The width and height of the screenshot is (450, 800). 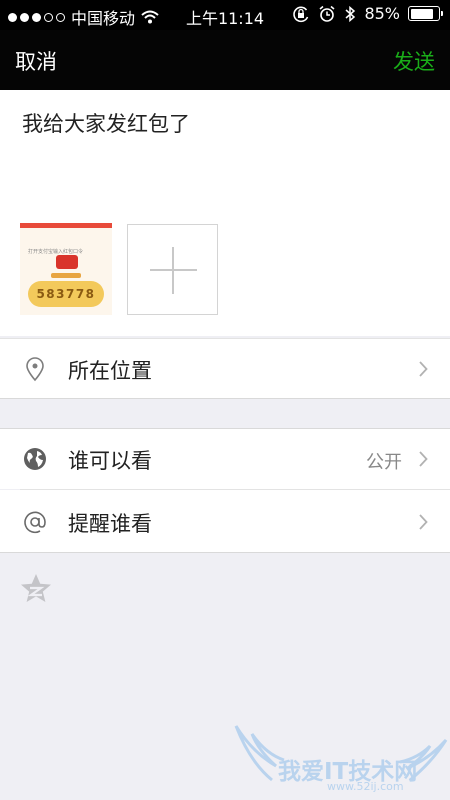 What do you see at coordinates (66, 275) in the screenshot?
I see `red-envelope-label` at bounding box center [66, 275].